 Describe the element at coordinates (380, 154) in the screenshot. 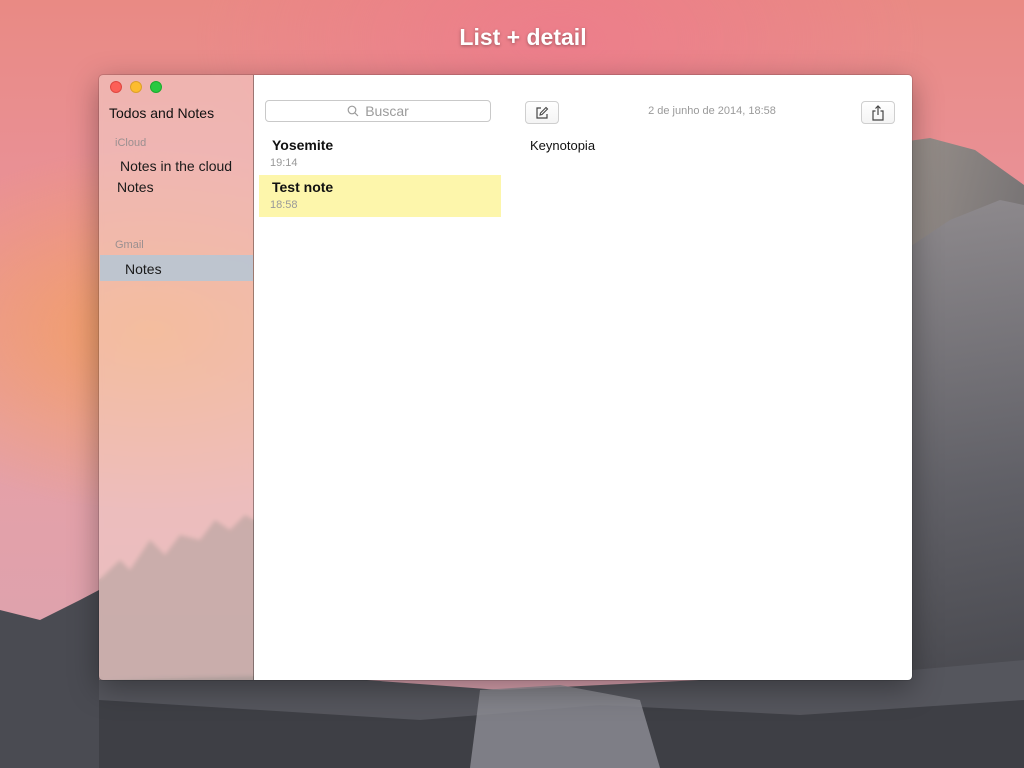

I see `note-row: Yosemite 19:14` at that location.